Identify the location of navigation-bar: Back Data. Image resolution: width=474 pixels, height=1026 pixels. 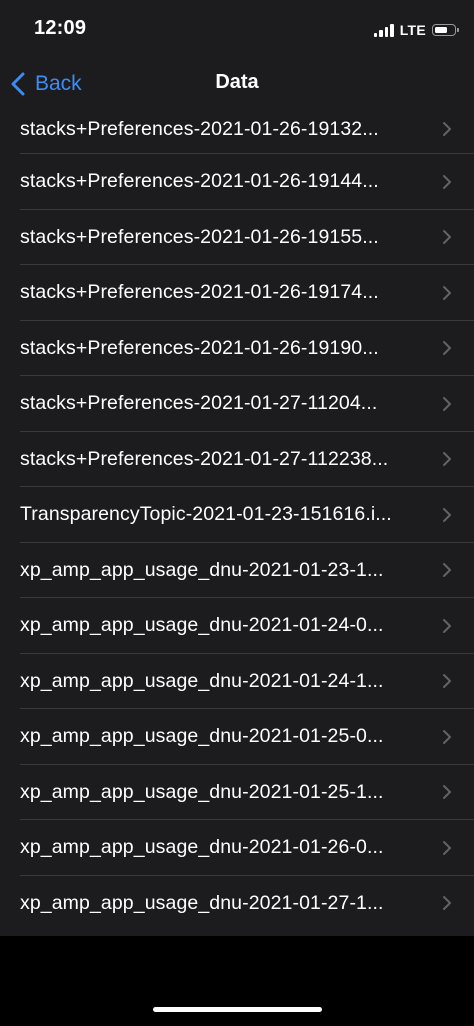
(237, 84).